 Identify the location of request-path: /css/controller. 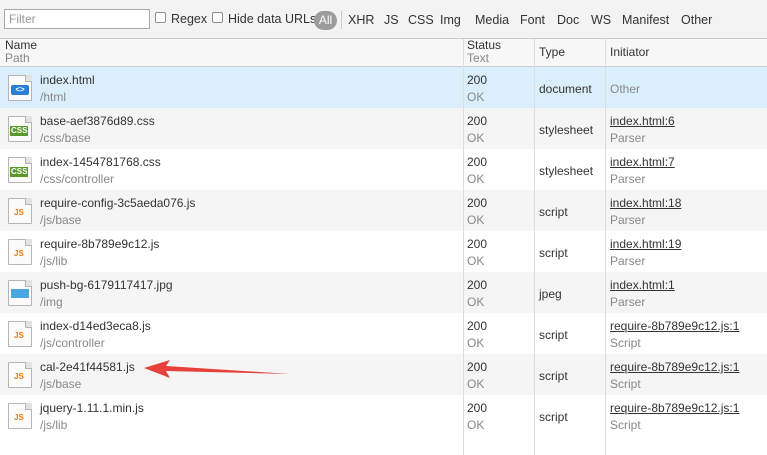
(77, 179).